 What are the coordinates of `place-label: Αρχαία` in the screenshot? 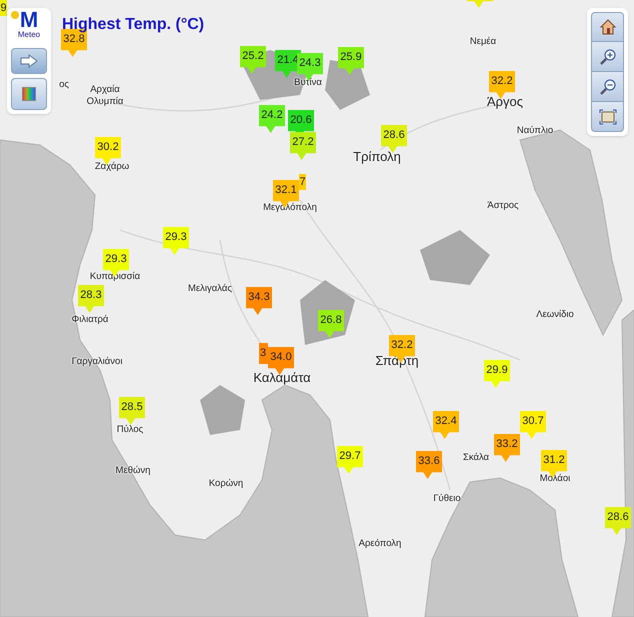 It's located at (105, 89).